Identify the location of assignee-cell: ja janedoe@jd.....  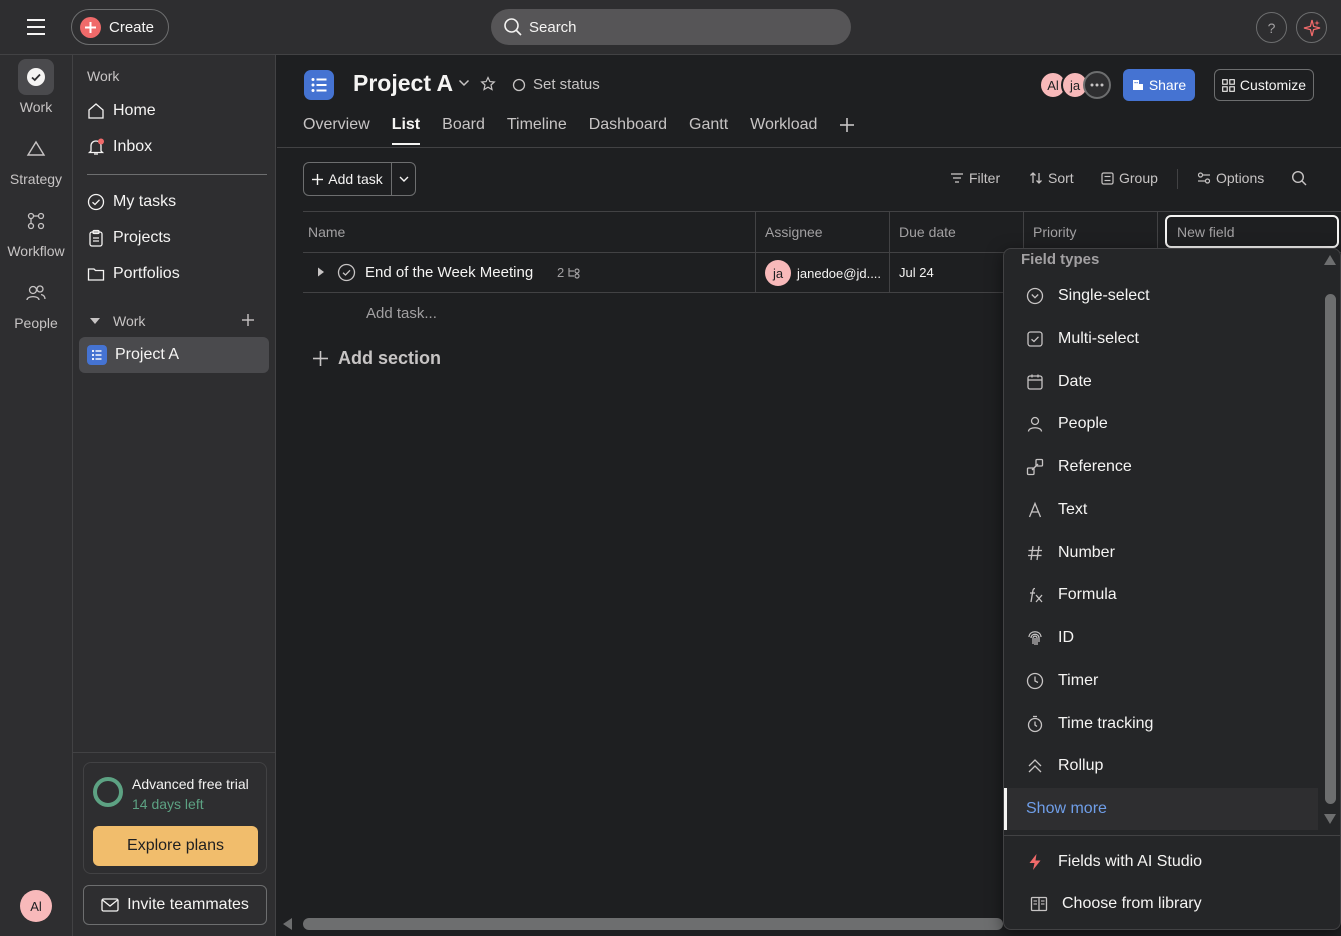
(823, 273).